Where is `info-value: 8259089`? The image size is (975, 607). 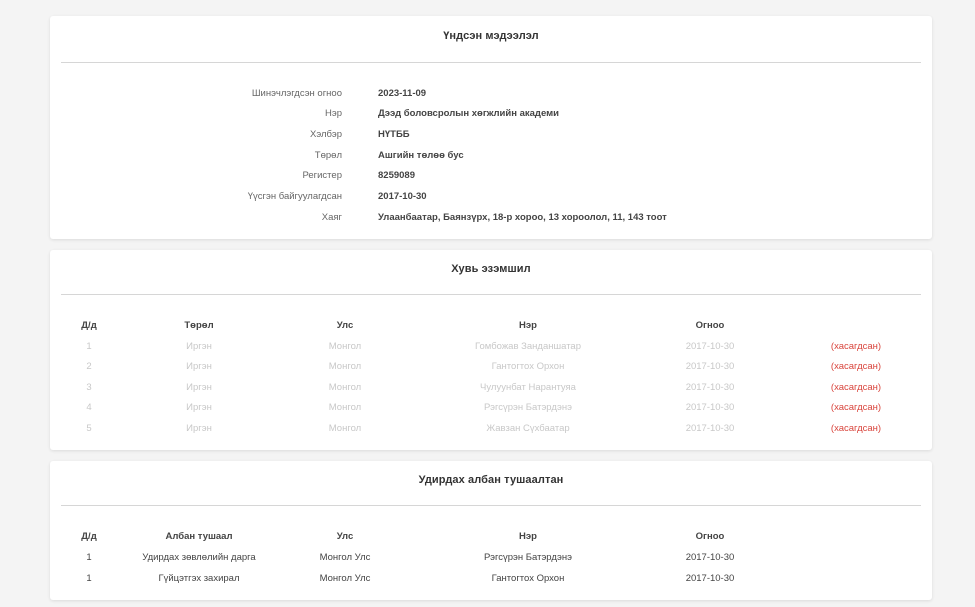
info-value: 8259089 is located at coordinates (396, 175).